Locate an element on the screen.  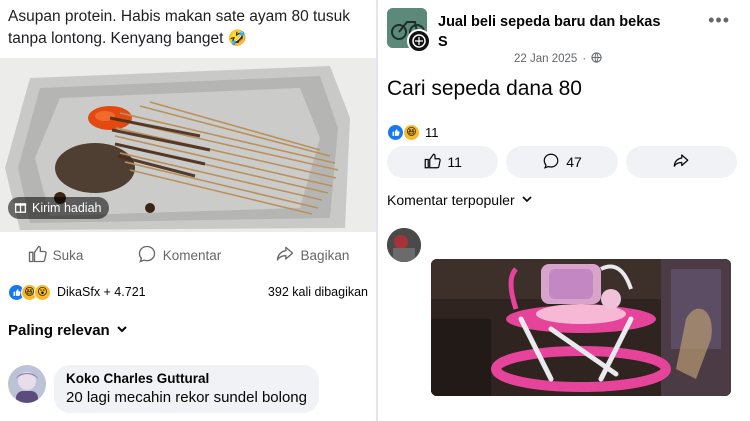
post-meta: 22 Jan 2025 · is located at coordinates (558, 59).